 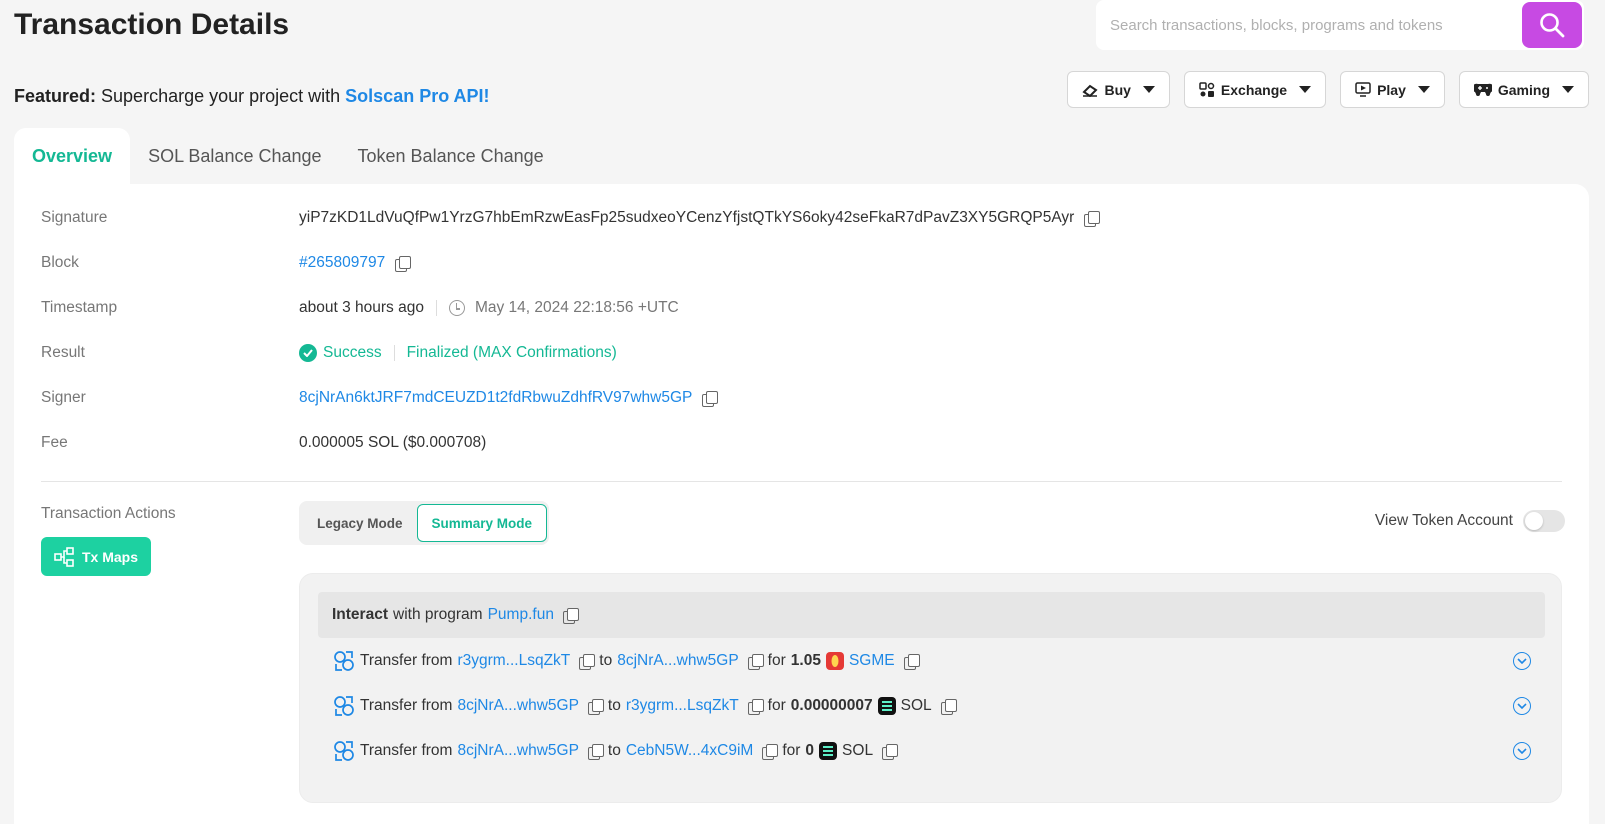 I want to click on play-button: Play, so click(x=1392, y=89).